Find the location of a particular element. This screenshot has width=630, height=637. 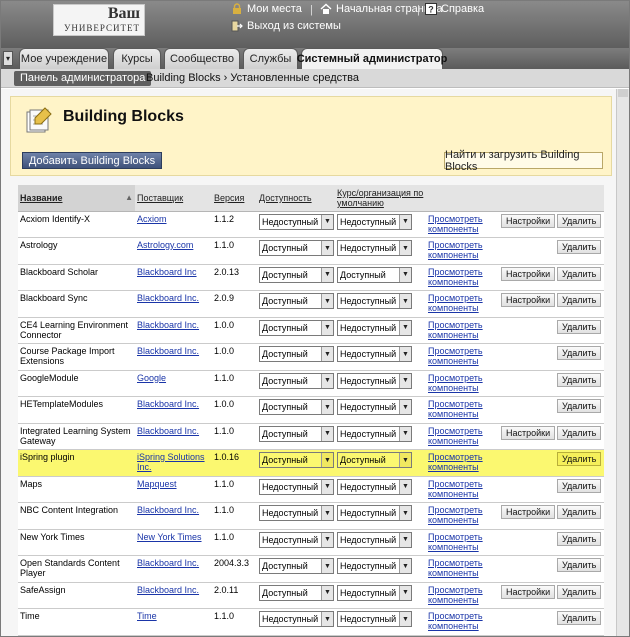

row-vendor-link: Acxiom is located at coordinates (173, 224).